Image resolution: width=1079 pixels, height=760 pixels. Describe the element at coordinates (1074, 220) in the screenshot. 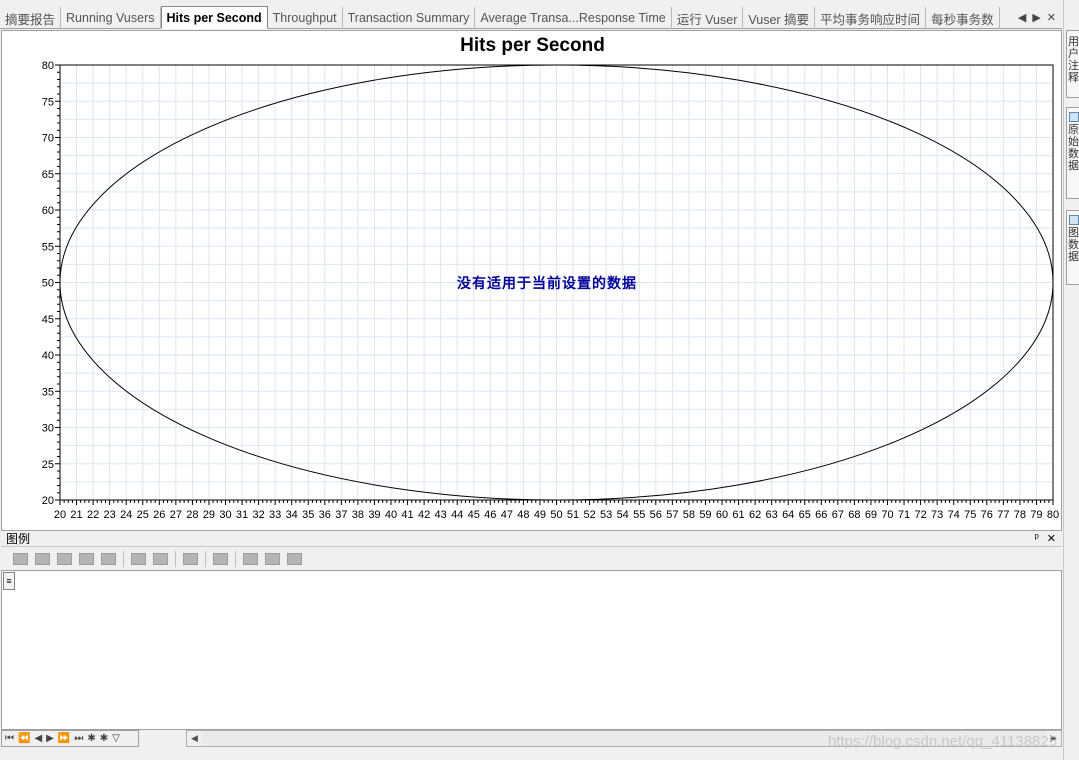

I see `graph-data-icon` at that location.